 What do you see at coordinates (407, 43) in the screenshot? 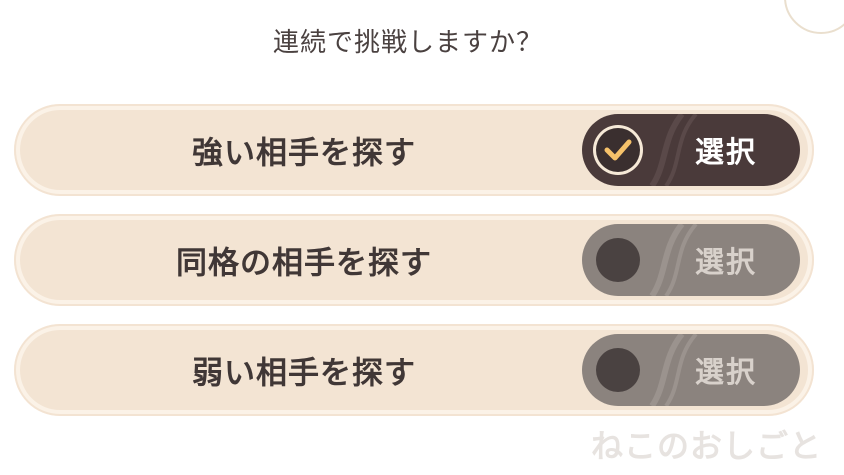
I see `prompt-title: 連続で挑戦しますか？` at bounding box center [407, 43].